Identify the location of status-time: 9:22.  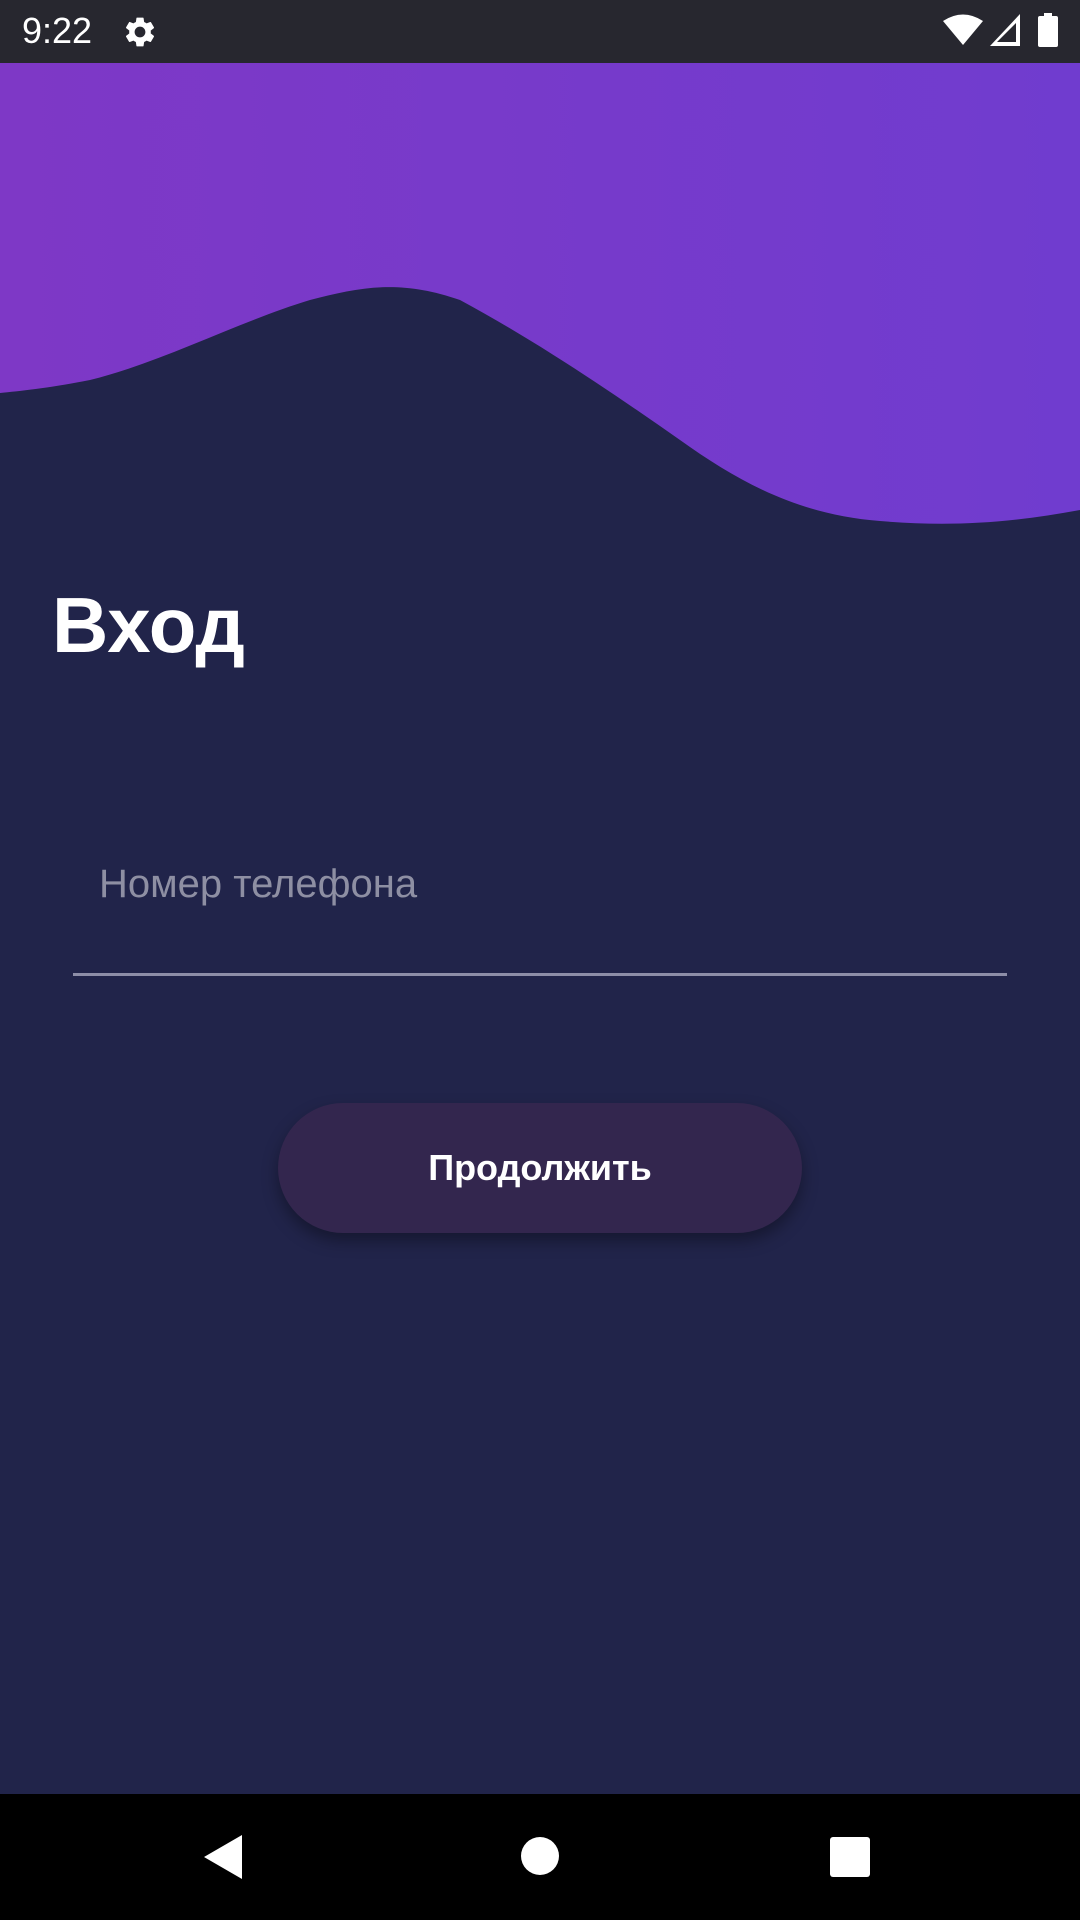
(57, 30).